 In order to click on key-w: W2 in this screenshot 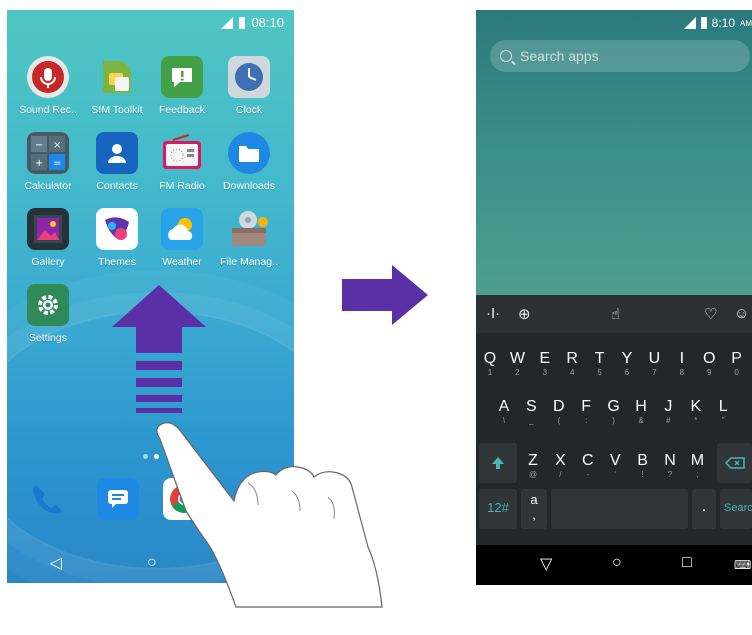, I will do `click(517, 361)`.